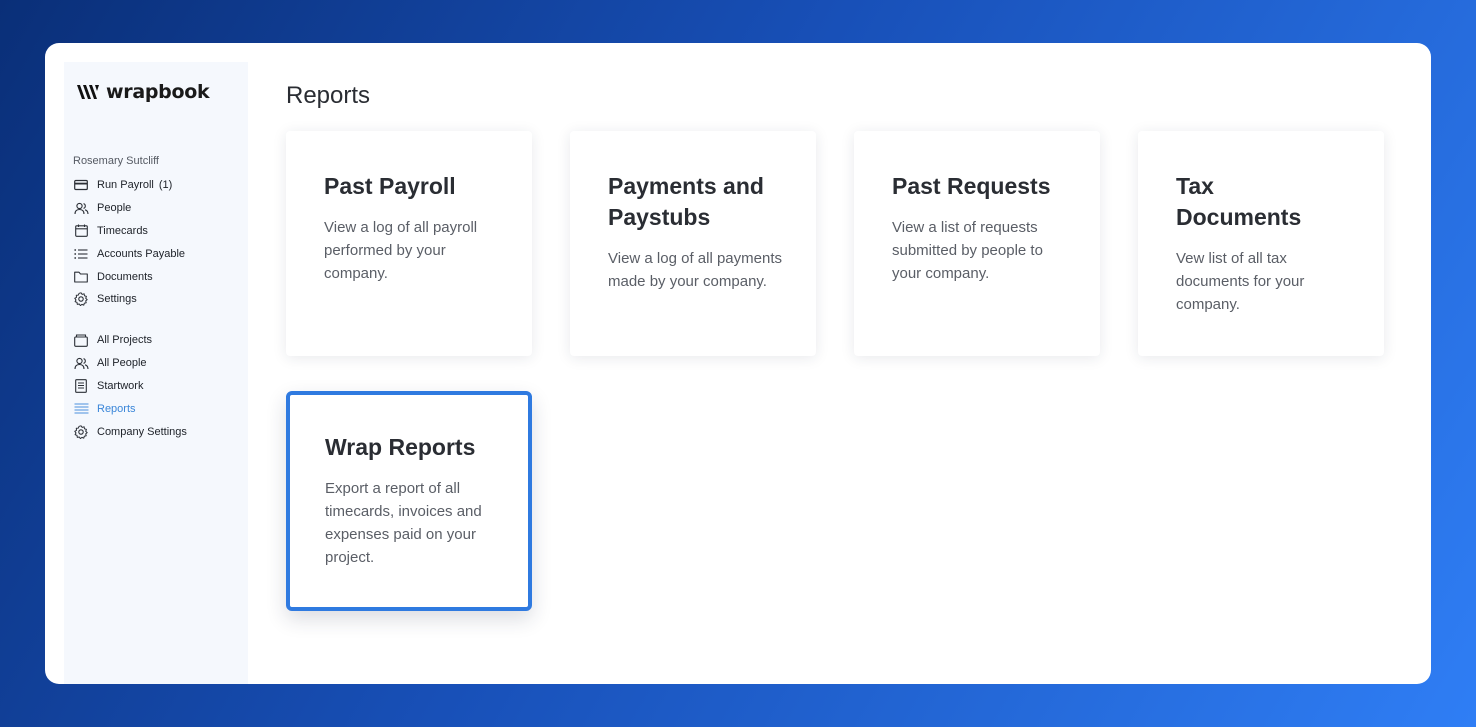 The width and height of the screenshot is (1476, 727). Describe the element at coordinates (122, 363) in the screenshot. I see `sidebar-item-label: All People` at that location.